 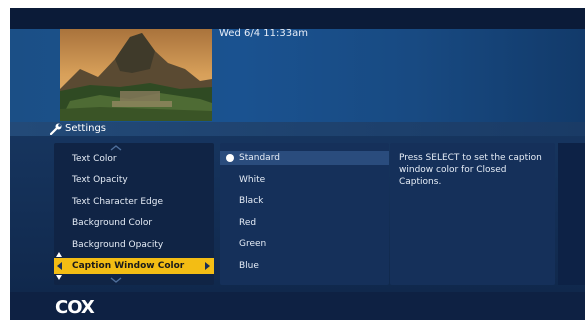 I want to click on wrench-icon, so click(x=56, y=129).